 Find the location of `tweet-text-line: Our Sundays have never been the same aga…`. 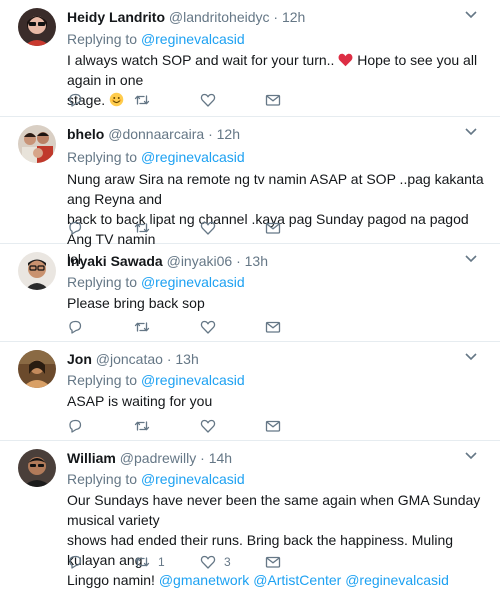

tweet-text-line: Our Sundays have never been the same aga… is located at coordinates (274, 510).